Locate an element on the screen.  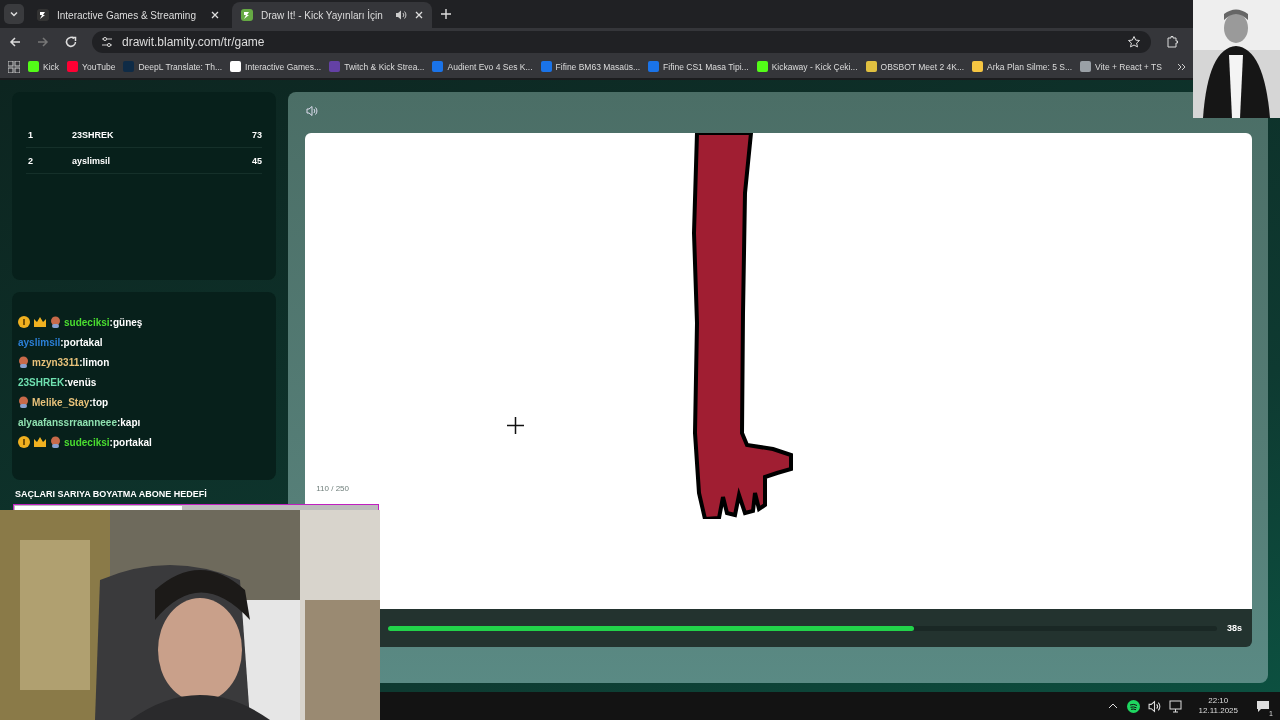
goal-count: 110 / 250 is located at coordinates (332, 488).